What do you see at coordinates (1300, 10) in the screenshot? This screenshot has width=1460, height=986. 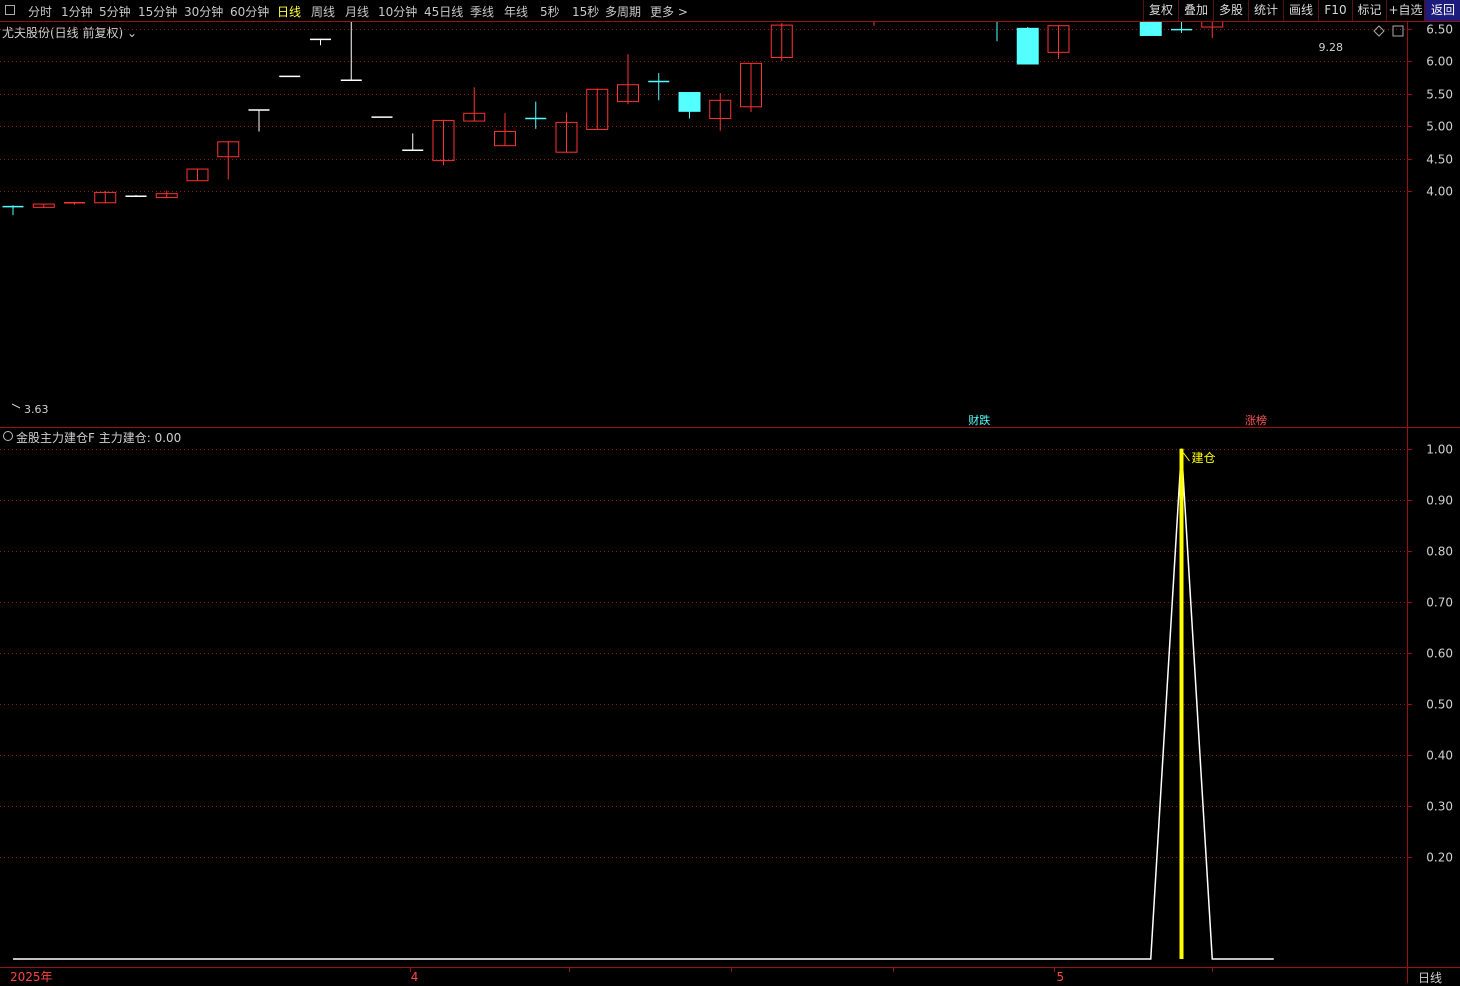 I see `toolbar-button-4: 画线` at bounding box center [1300, 10].